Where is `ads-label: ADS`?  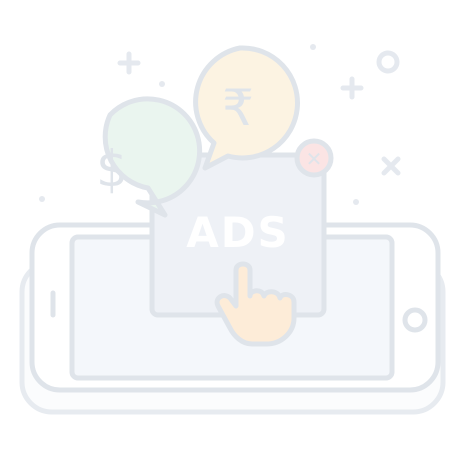
ads-label: ADS is located at coordinates (238, 232).